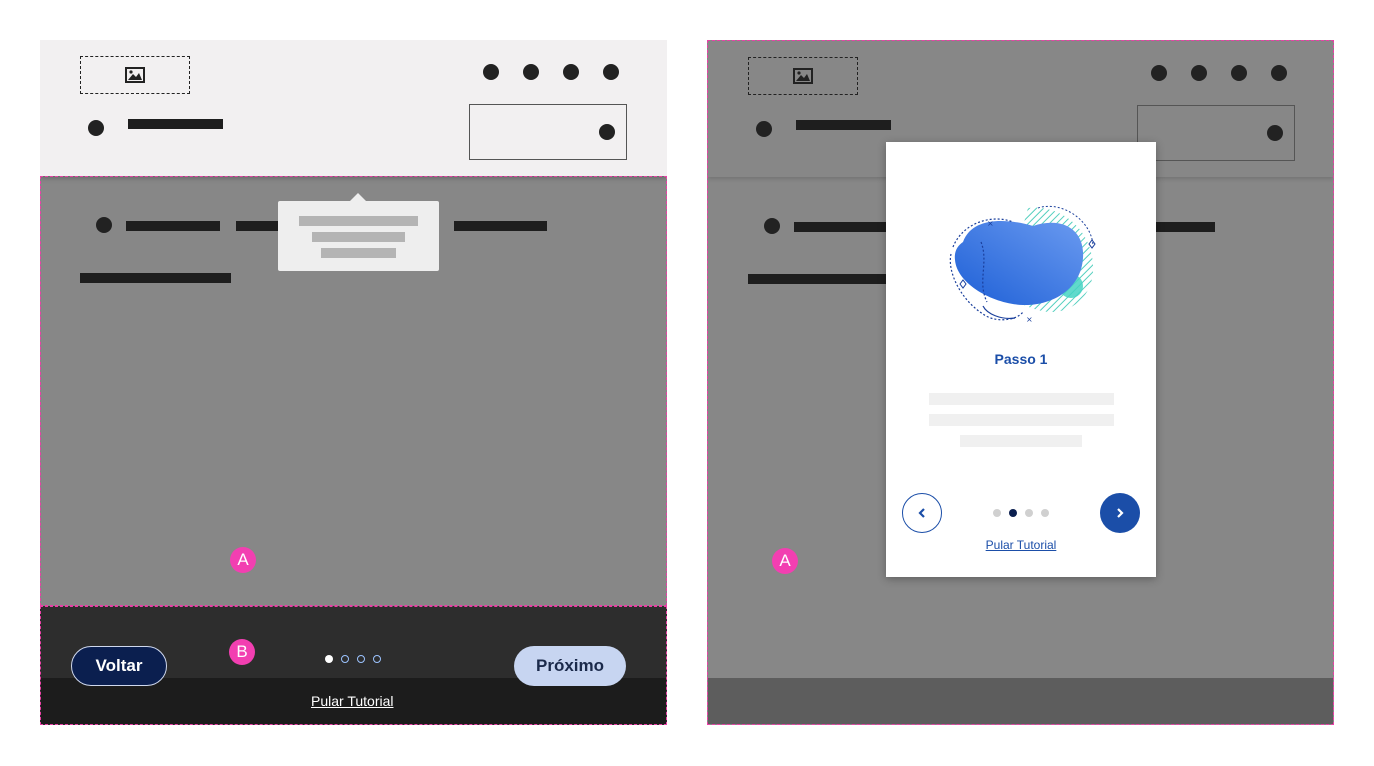  I want to click on chevron-right-icon, so click(1120, 513).